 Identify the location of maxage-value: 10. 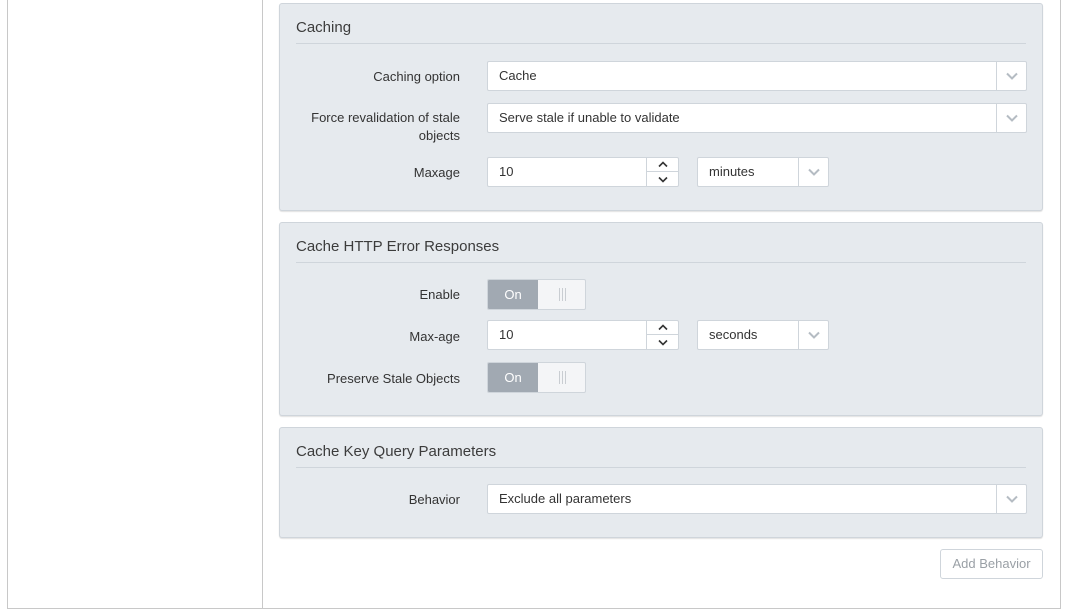
(506, 171).